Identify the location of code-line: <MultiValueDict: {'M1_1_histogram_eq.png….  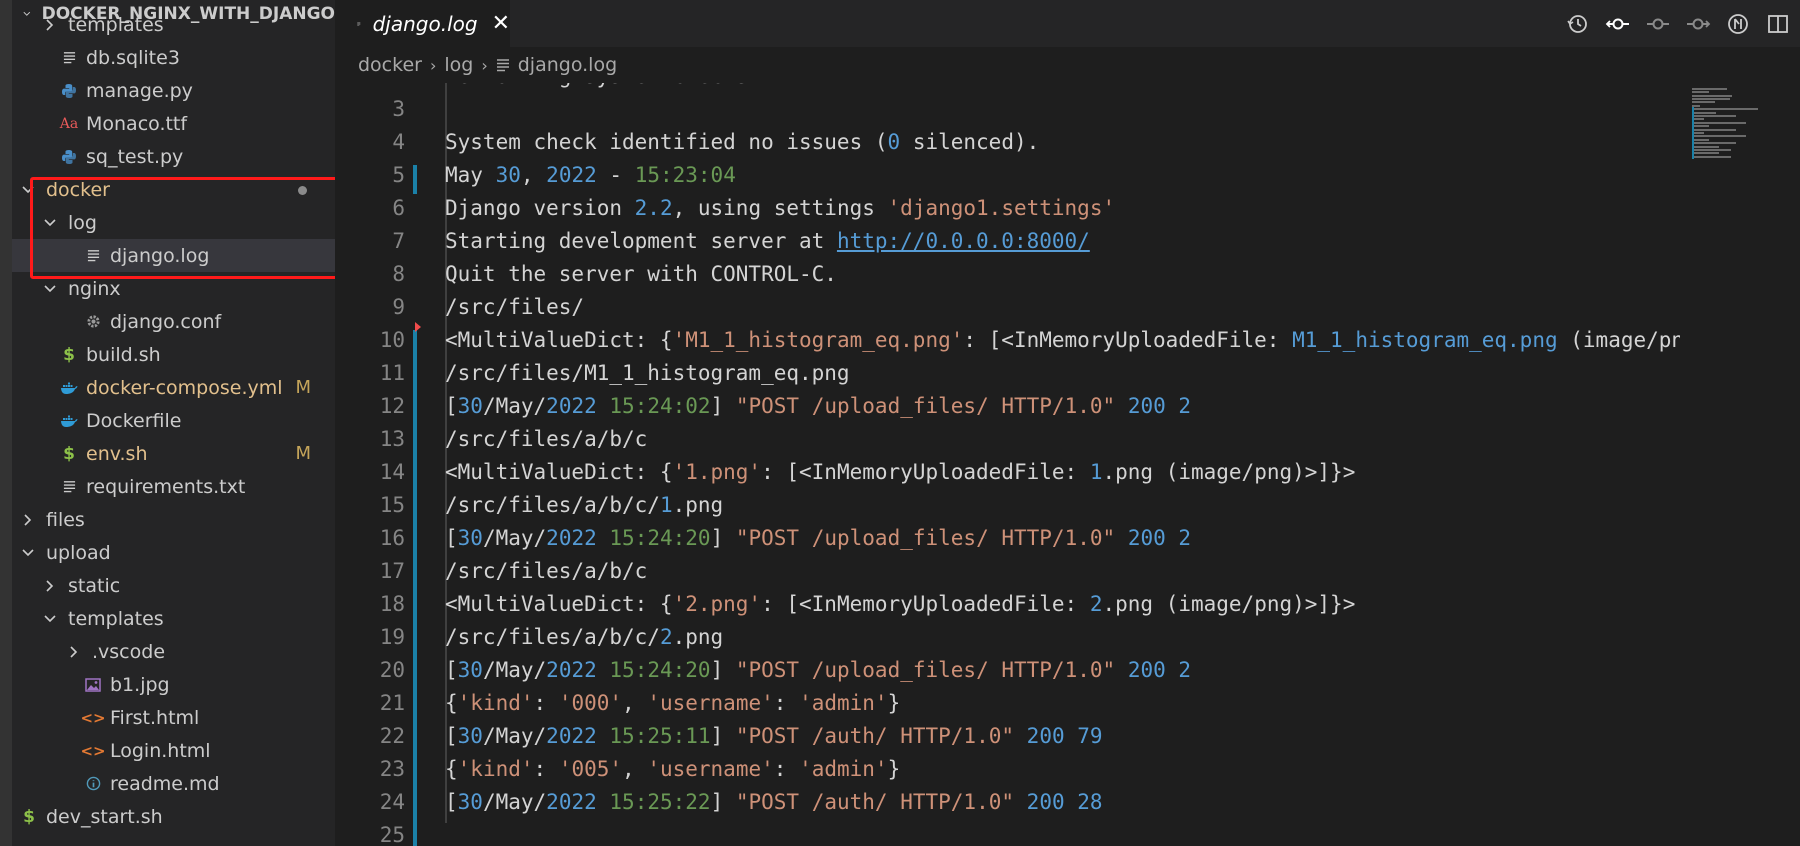
(1062, 340).